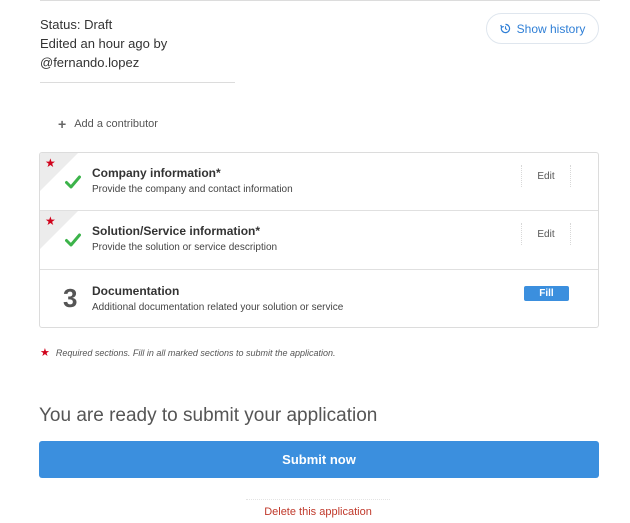  Describe the element at coordinates (116, 124) in the screenshot. I see `add-contributor-label: Add a contributor` at that location.